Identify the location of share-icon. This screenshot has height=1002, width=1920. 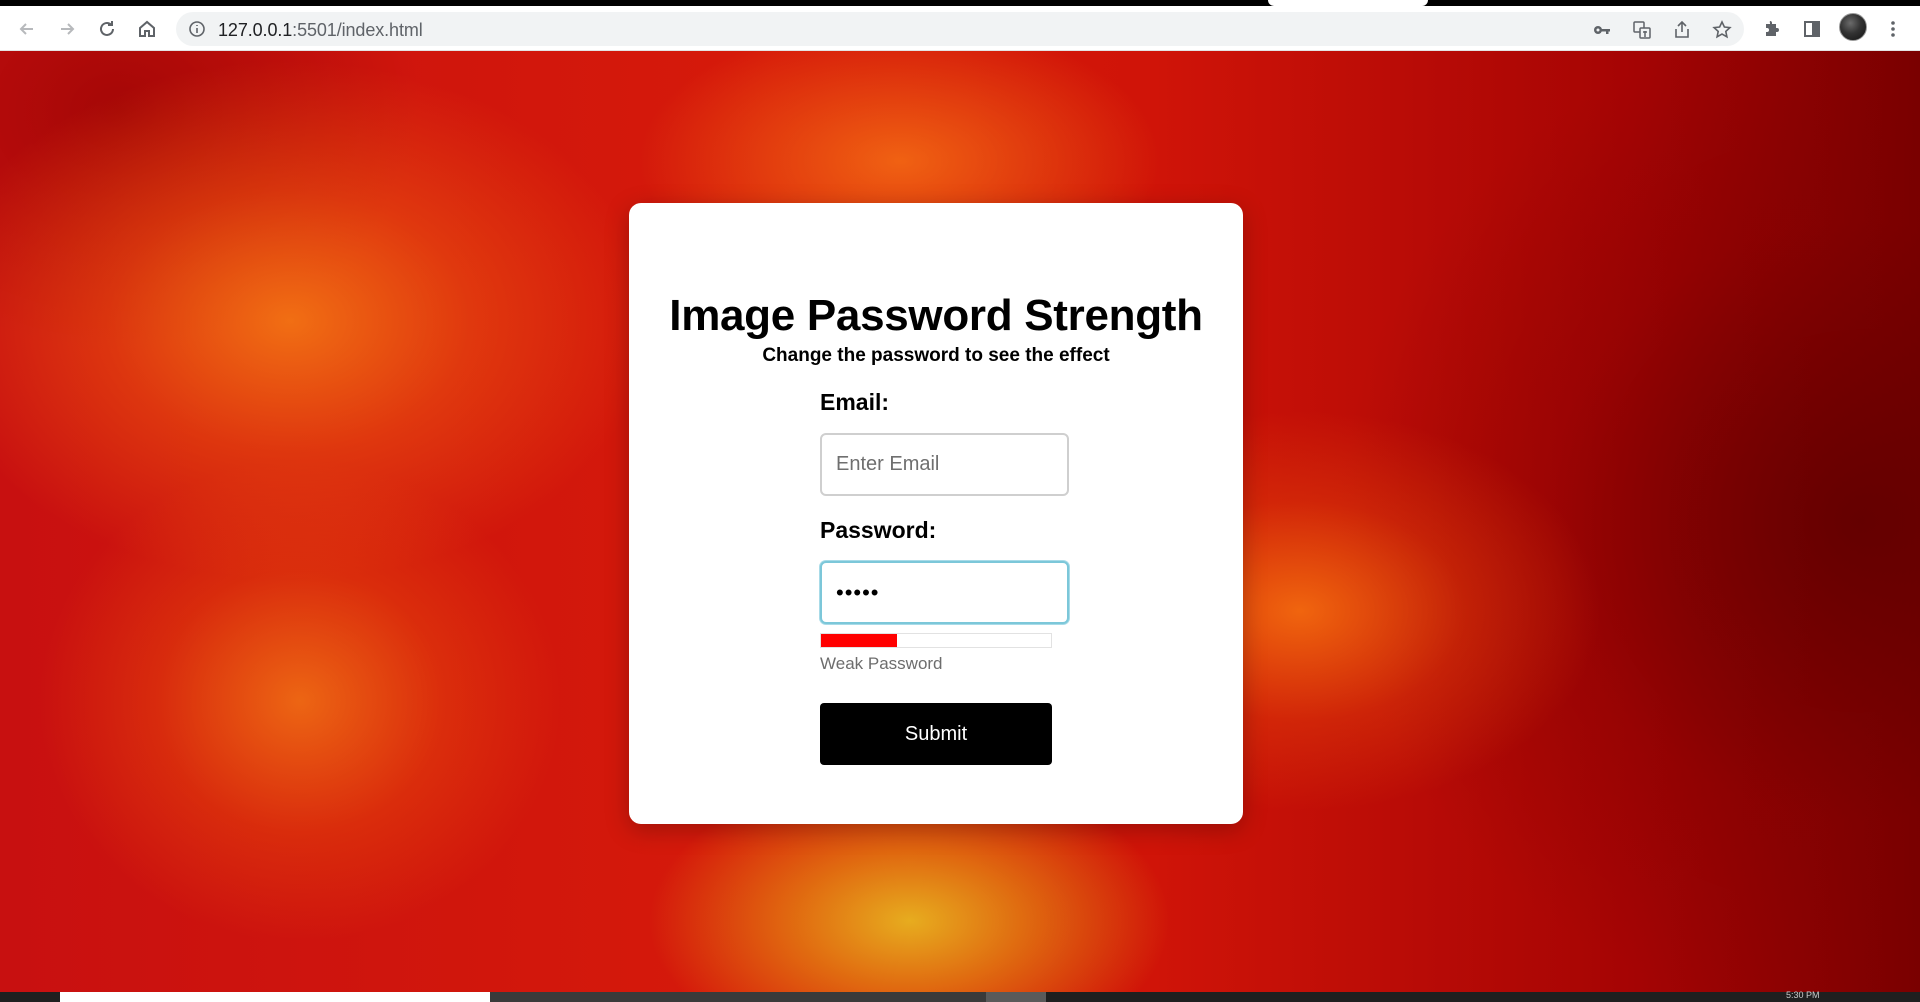
(1682, 30).